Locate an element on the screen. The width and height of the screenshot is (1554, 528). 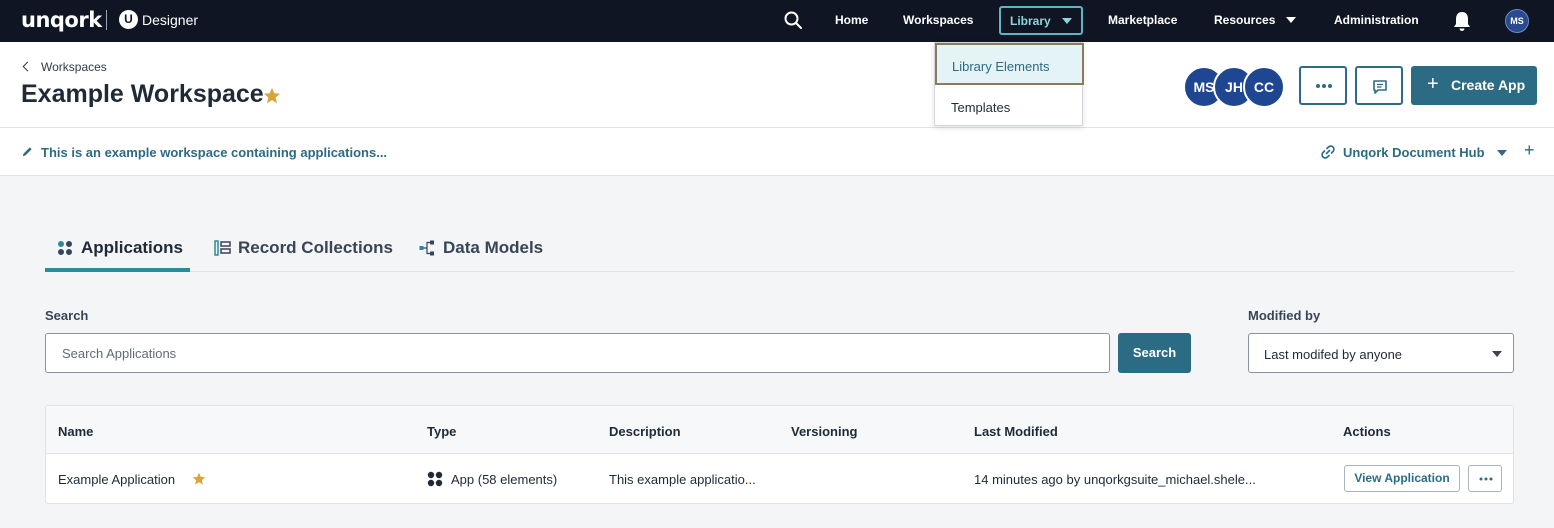
app-type-icon is located at coordinates (435, 479).